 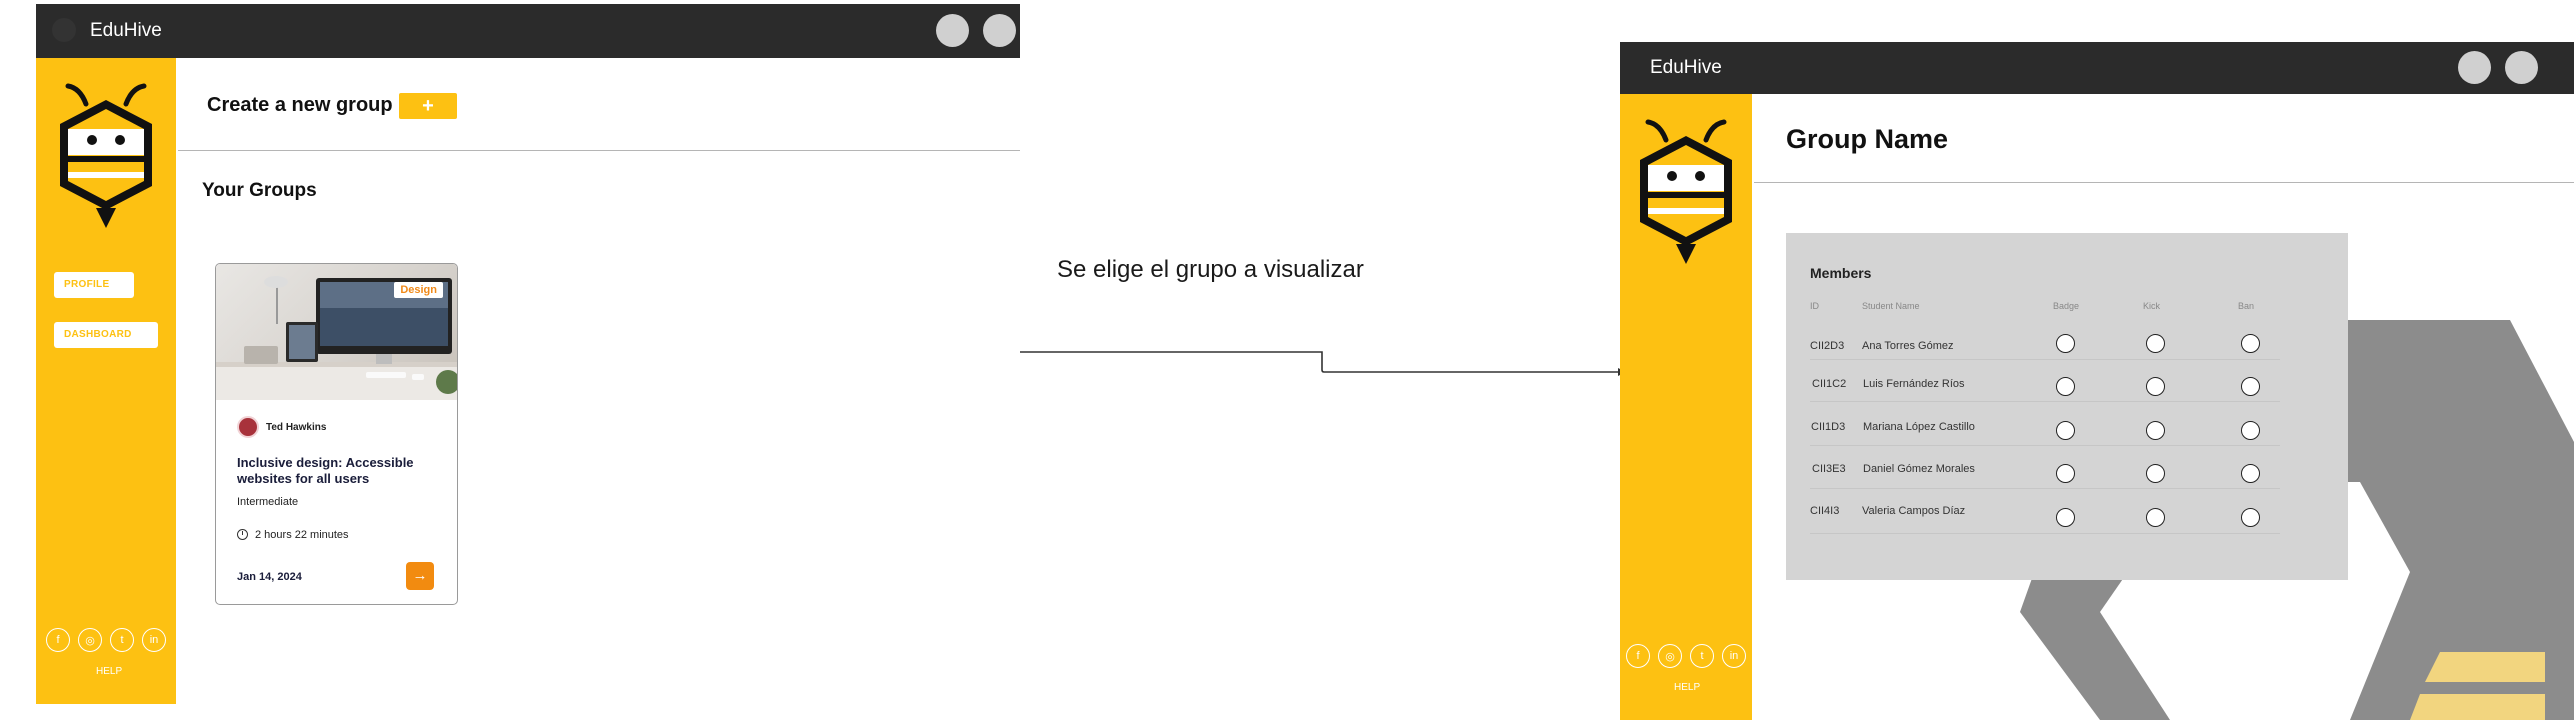 I want to click on member-name: Luis Fernández Ríos, so click(x=1914, y=384).